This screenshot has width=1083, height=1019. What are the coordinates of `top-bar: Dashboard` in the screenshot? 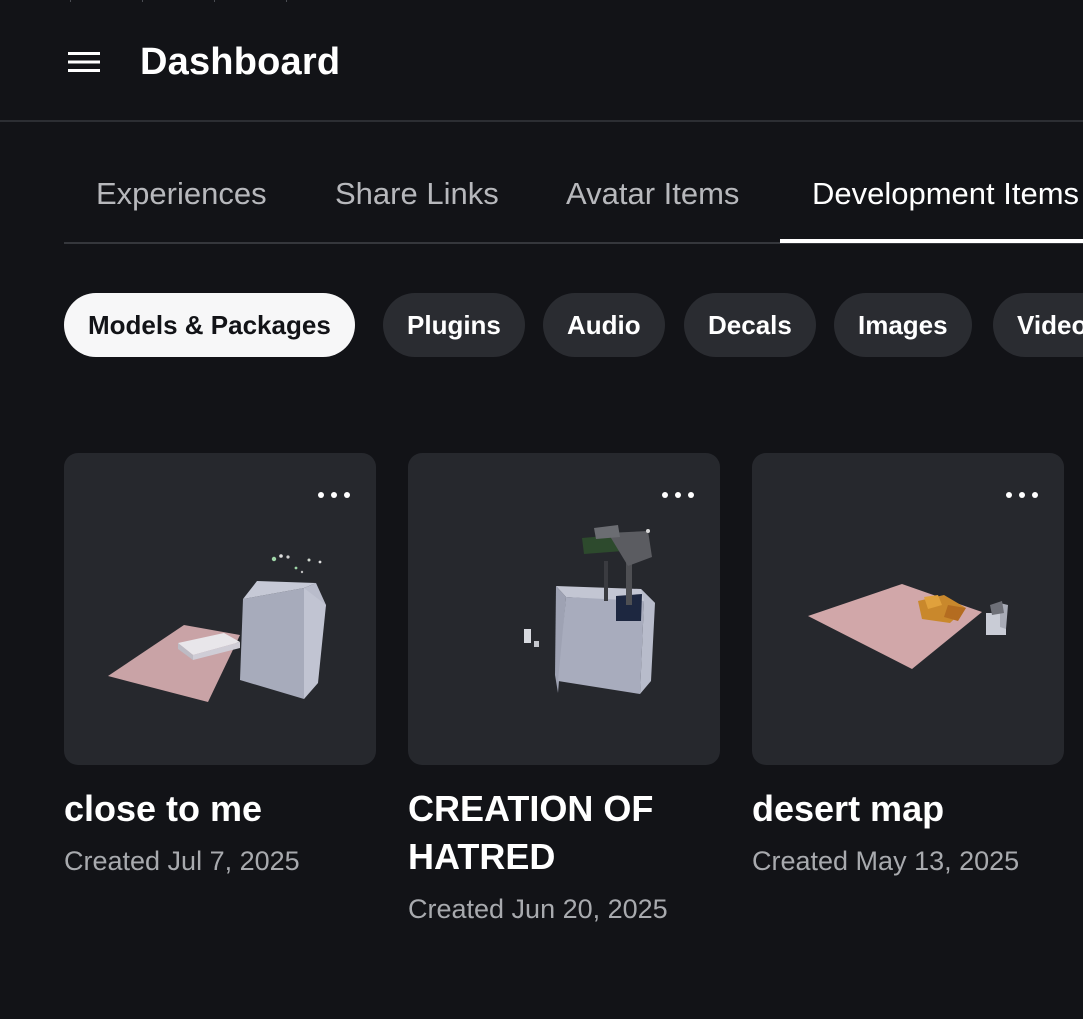 It's located at (541, 61).